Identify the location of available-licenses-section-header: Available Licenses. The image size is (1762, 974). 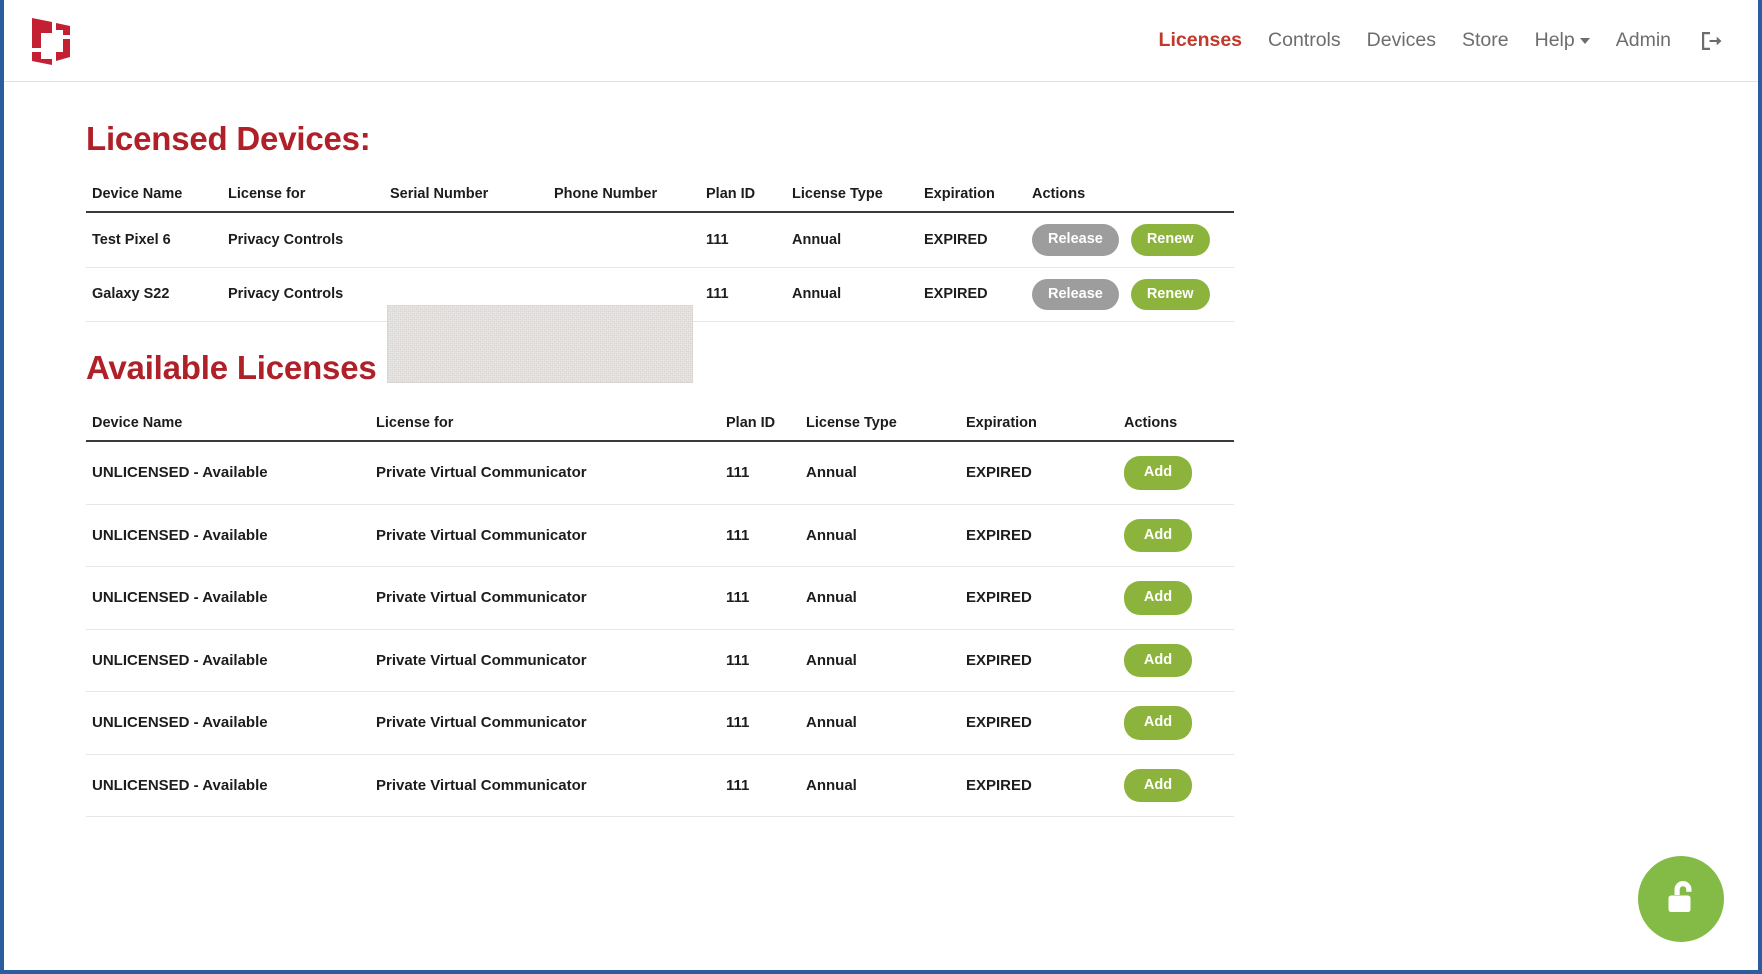
(881, 354).